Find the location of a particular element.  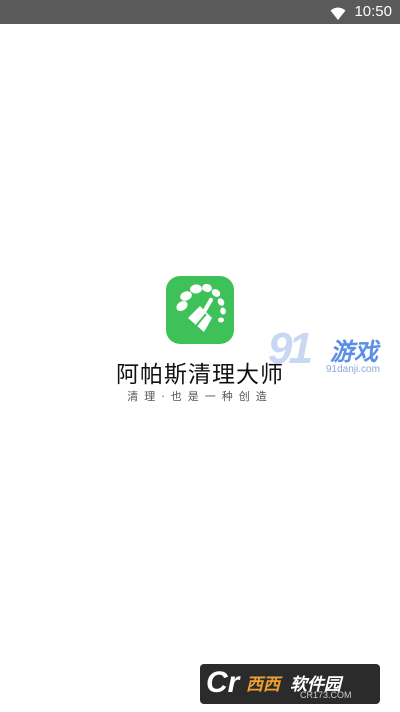

broom-leaves-icon is located at coordinates (201, 307).